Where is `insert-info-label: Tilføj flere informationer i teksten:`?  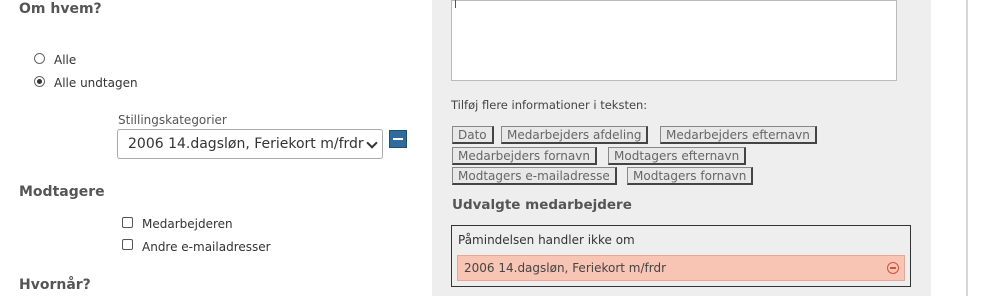
insert-info-label: Tilføj flere informationer i teksten: is located at coordinates (549, 105).